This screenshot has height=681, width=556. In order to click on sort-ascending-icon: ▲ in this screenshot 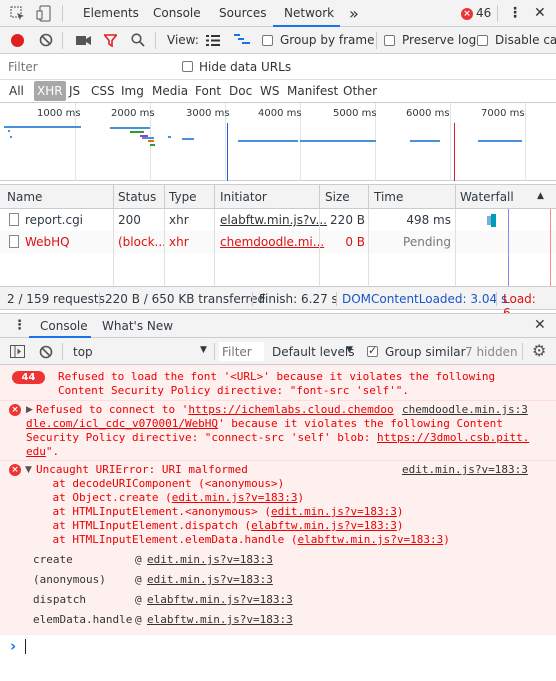, I will do `click(540, 196)`.